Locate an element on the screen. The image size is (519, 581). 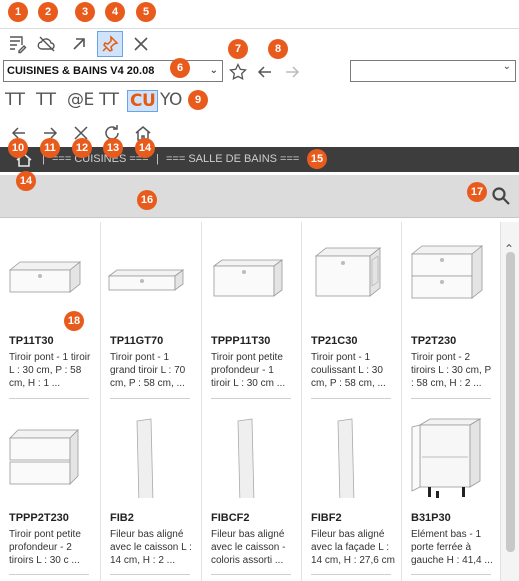
pin-icon is located at coordinates (110, 44).